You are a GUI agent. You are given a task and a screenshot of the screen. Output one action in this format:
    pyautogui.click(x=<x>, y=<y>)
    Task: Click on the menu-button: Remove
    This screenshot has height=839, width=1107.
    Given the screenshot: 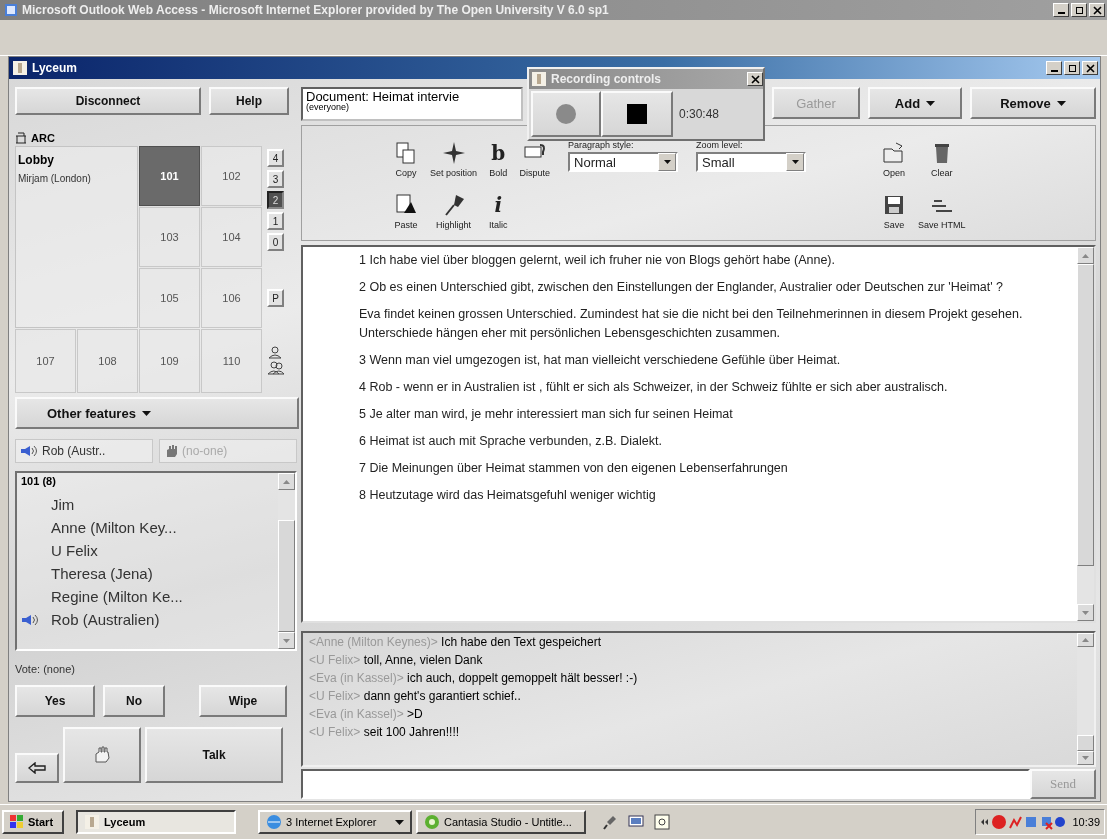 What is the action you would take?
    pyautogui.click(x=1033, y=103)
    